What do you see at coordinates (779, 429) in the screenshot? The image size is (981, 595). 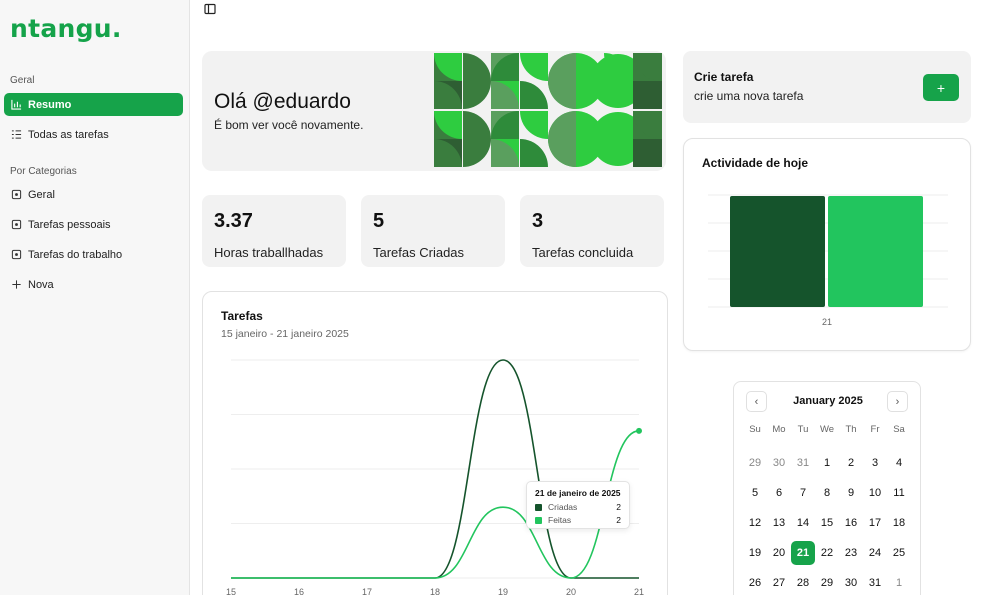 I see `weekday-header: Mo` at bounding box center [779, 429].